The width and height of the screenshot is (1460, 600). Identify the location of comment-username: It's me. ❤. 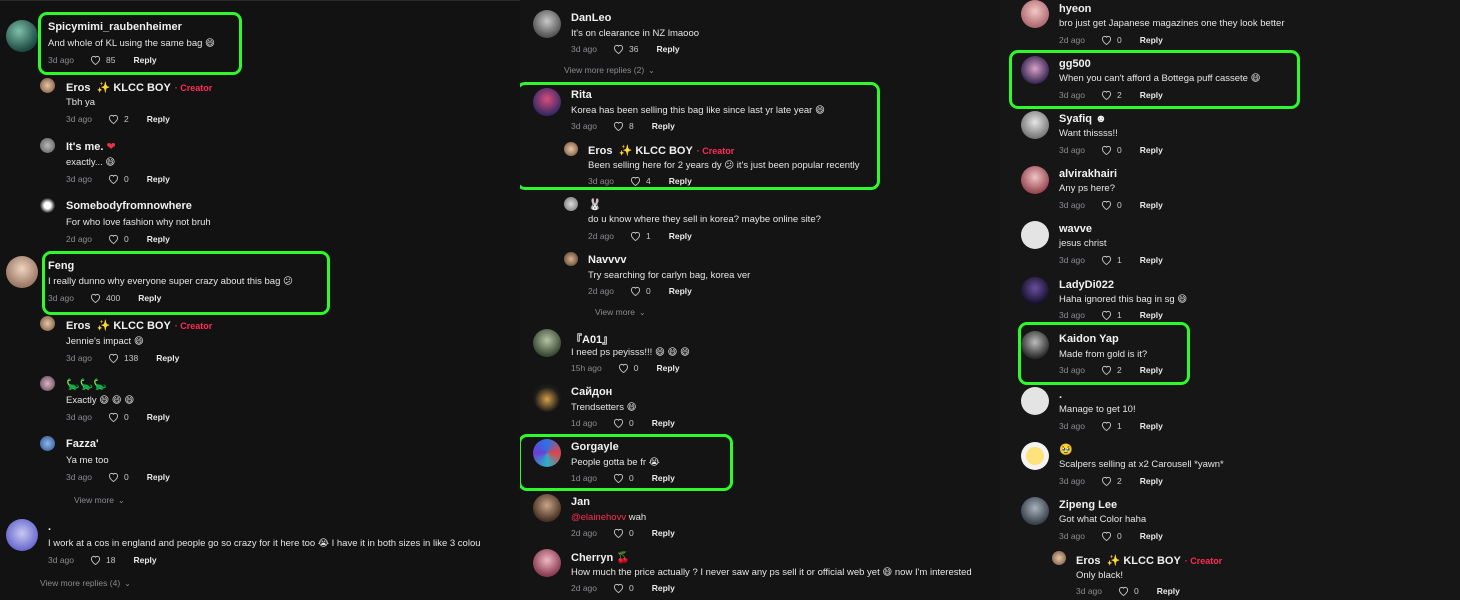
(91, 146).